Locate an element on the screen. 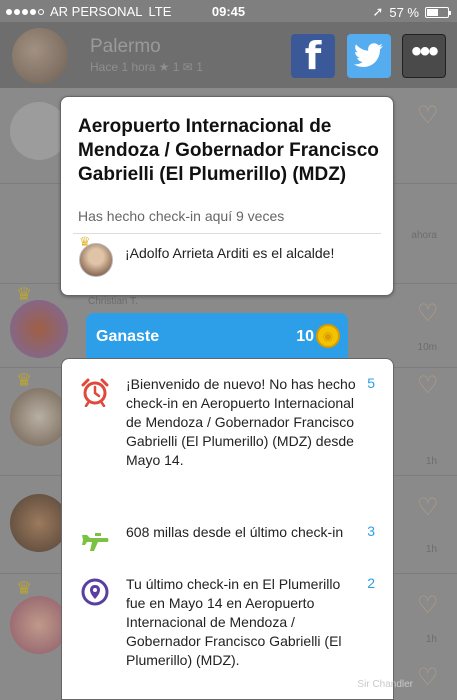 This screenshot has height=700, width=457. reward-text: 608 millas desde el último check-in is located at coordinates (235, 532).